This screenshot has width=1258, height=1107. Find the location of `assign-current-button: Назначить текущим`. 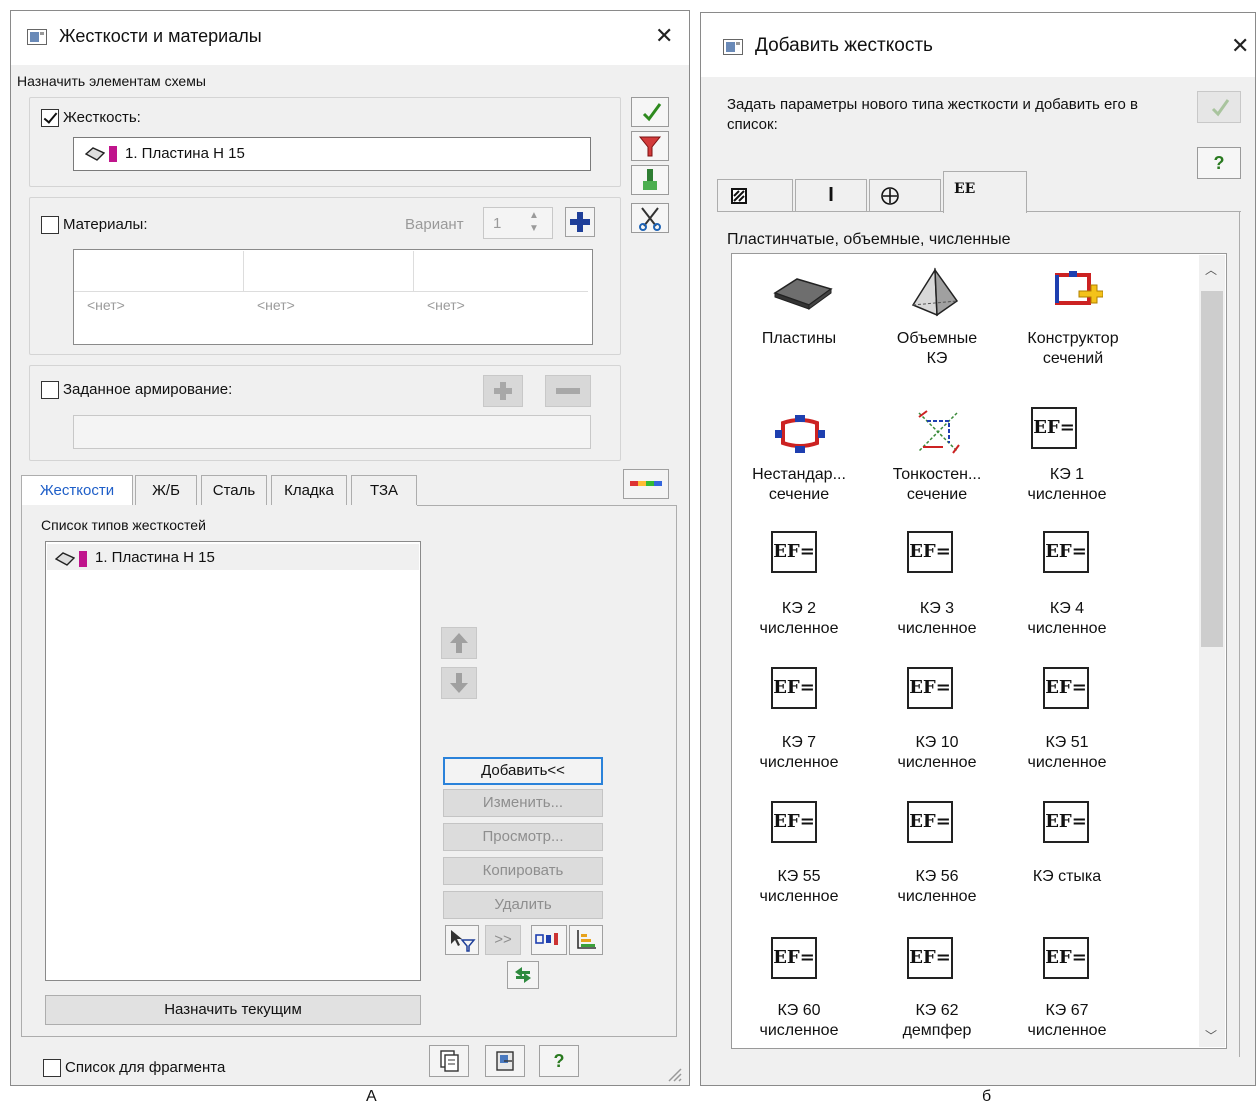

assign-current-button: Назначить текущим is located at coordinates (233, 1010).